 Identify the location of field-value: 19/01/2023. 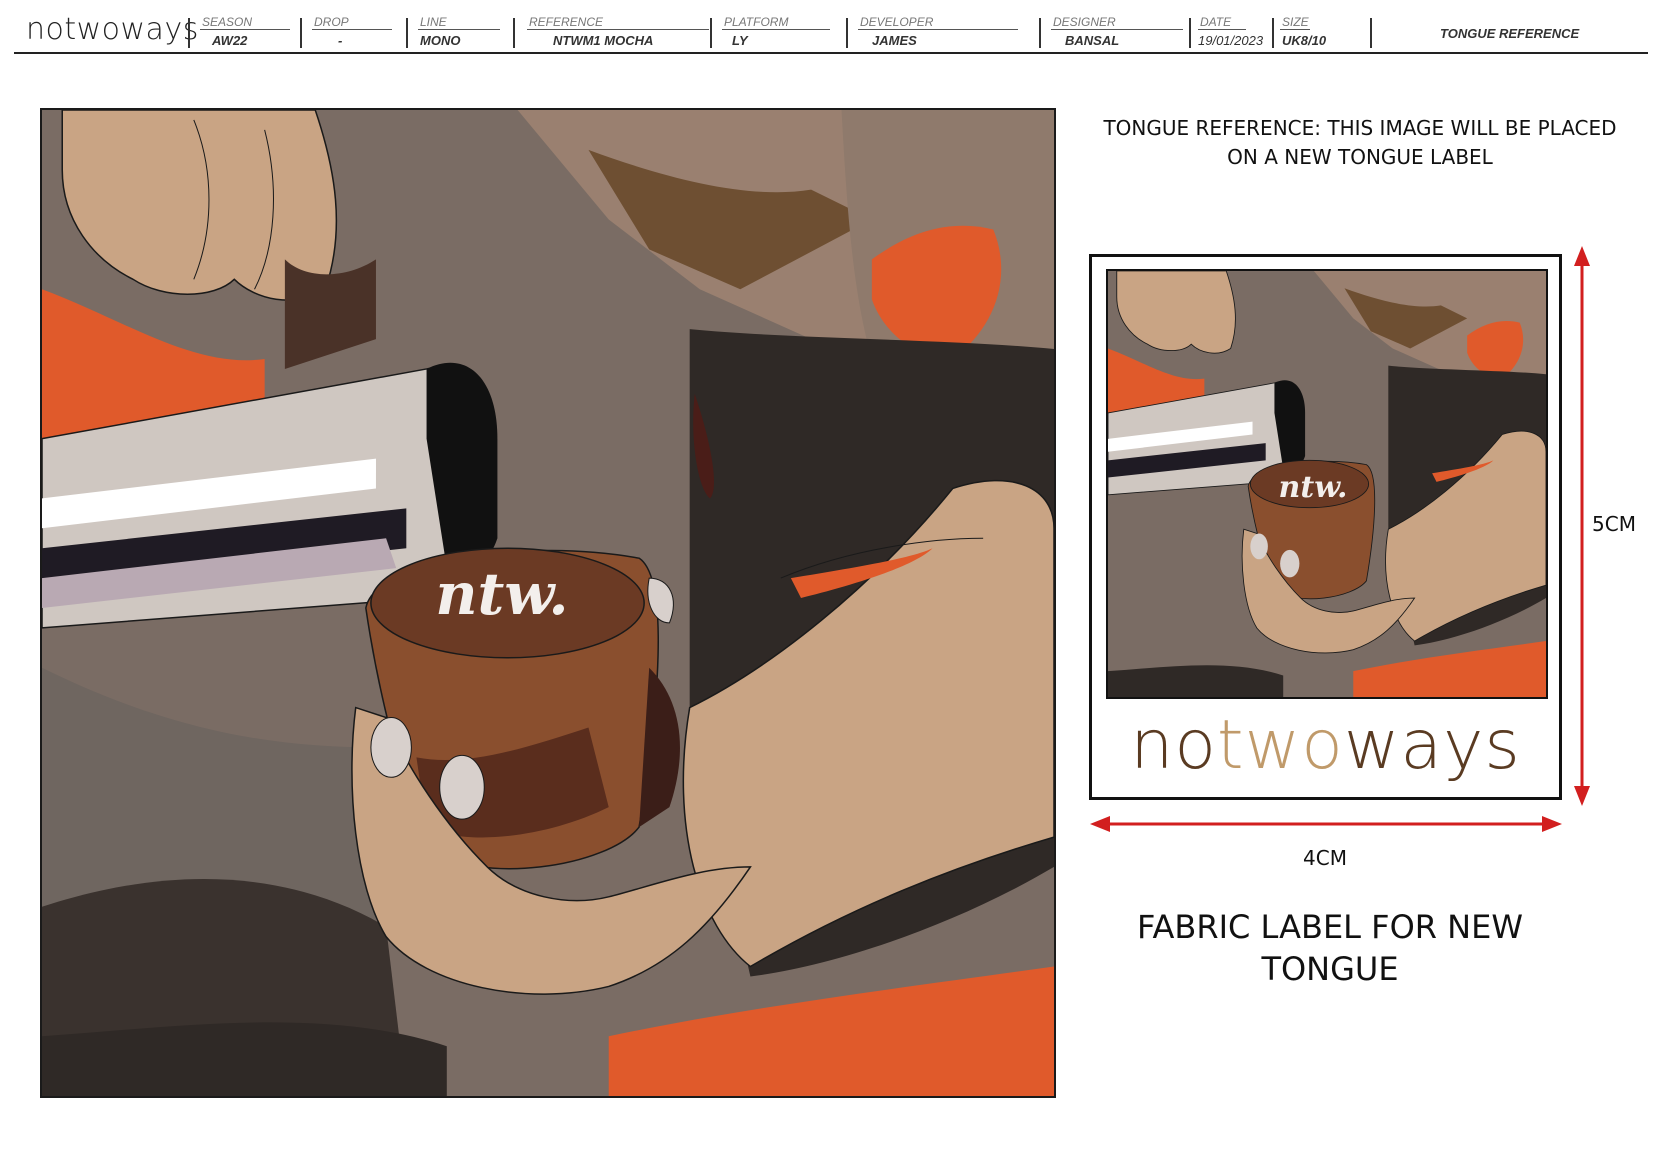
(1231, 40).